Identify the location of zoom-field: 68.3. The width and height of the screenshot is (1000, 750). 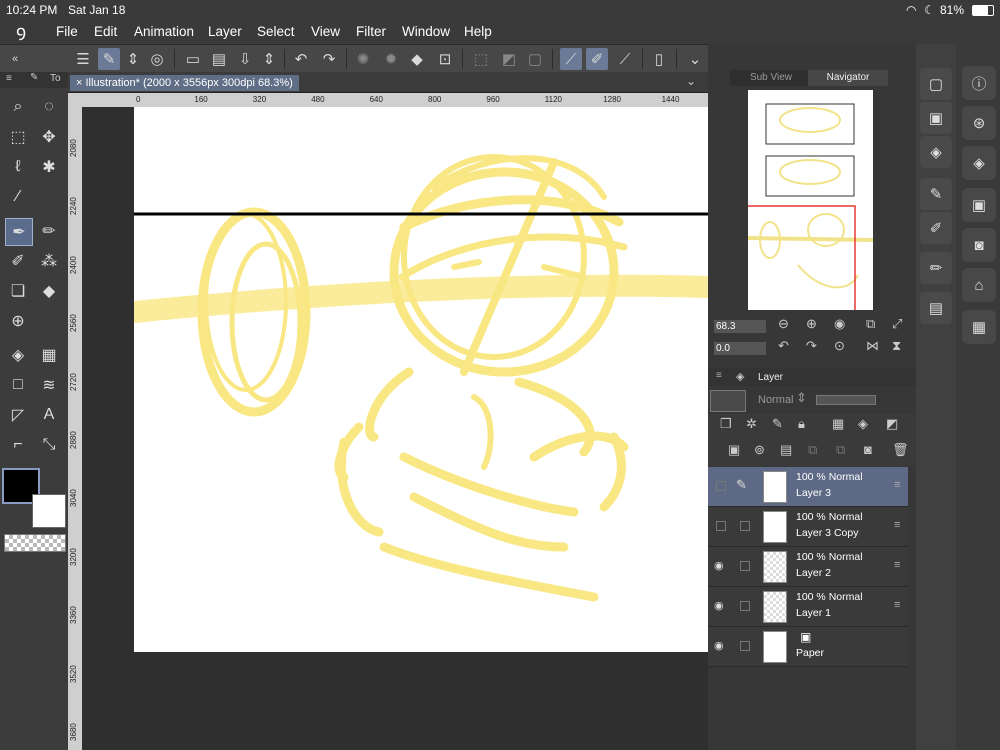
(740, 326).